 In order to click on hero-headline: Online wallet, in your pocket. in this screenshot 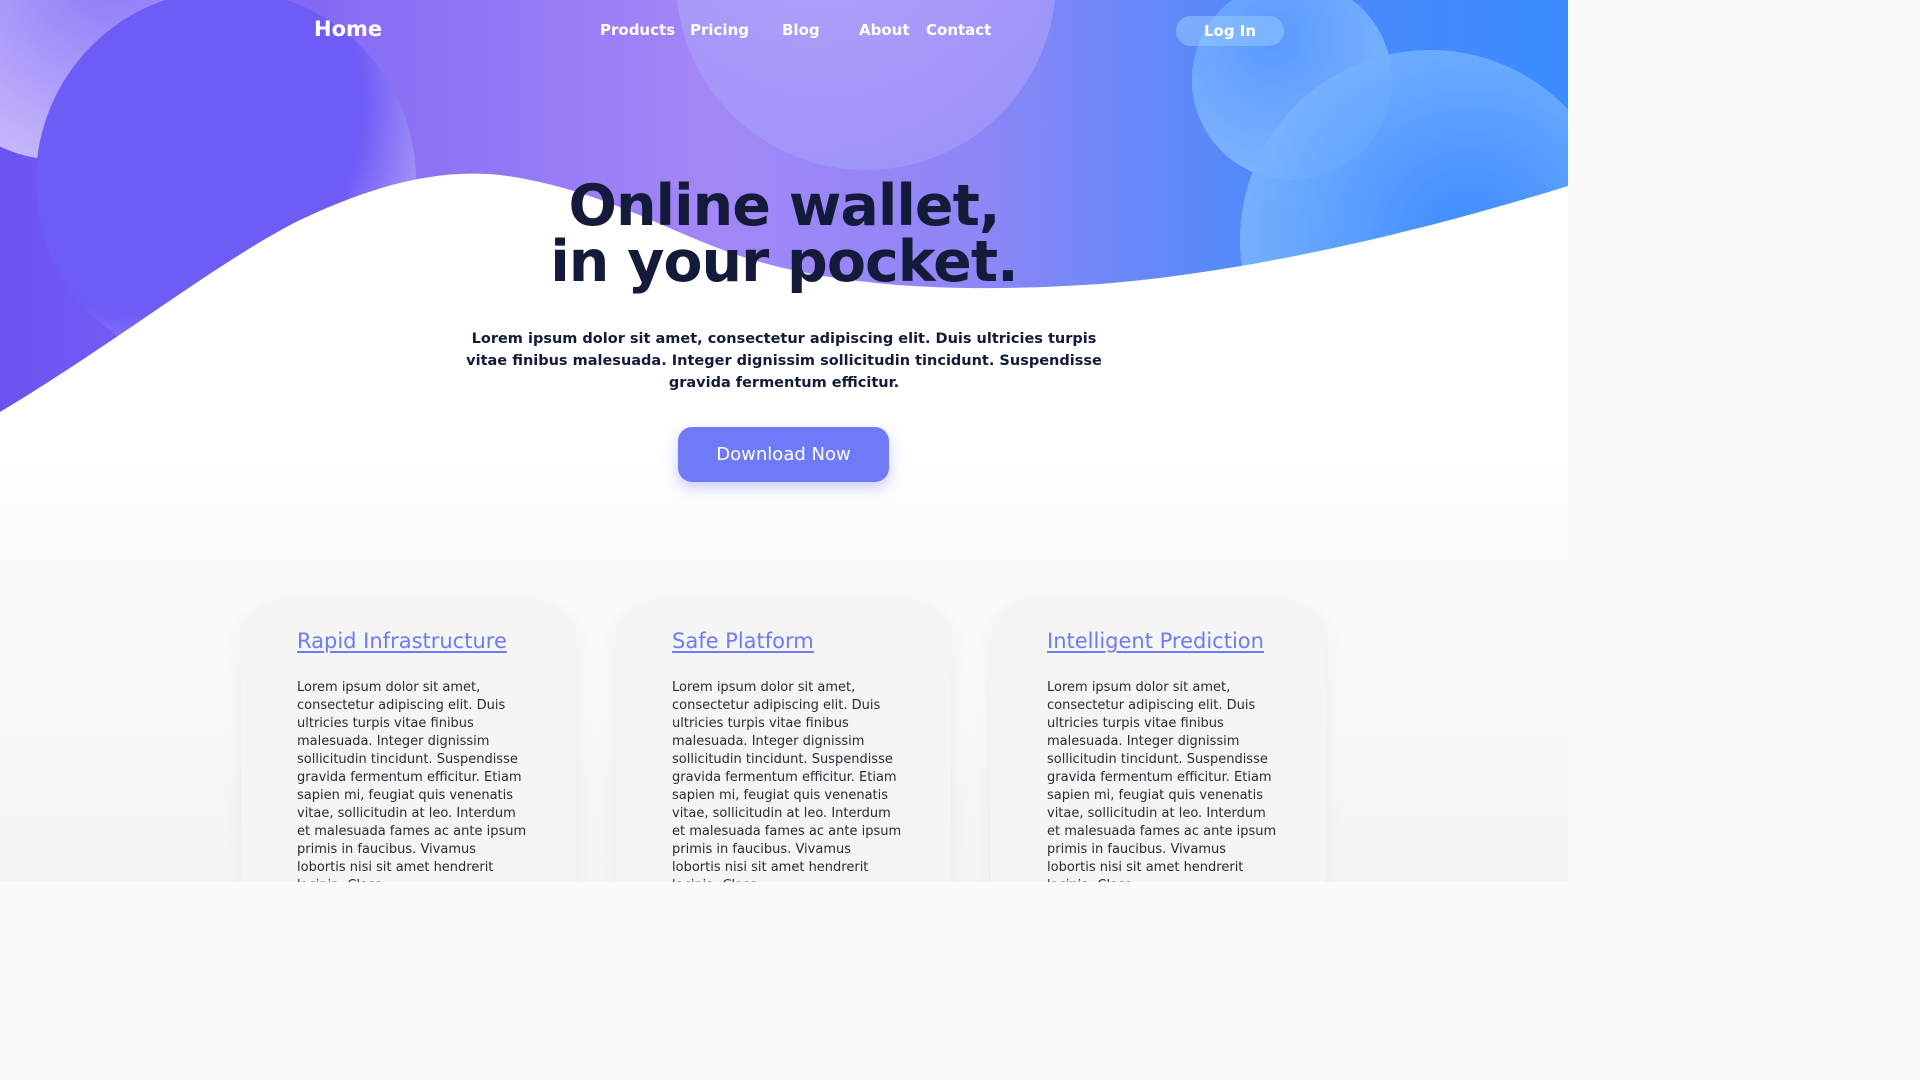, I will do `click(784, 234)`.